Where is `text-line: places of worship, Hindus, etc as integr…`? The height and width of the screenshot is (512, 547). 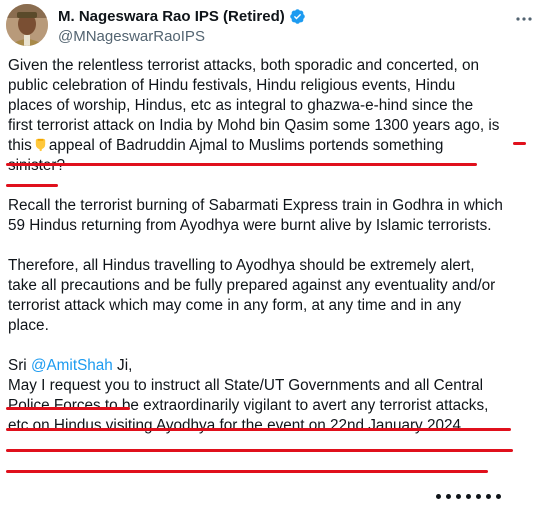 text-line: places of worship, Hindus, etc as integr… is located at coordinates (241, 105).